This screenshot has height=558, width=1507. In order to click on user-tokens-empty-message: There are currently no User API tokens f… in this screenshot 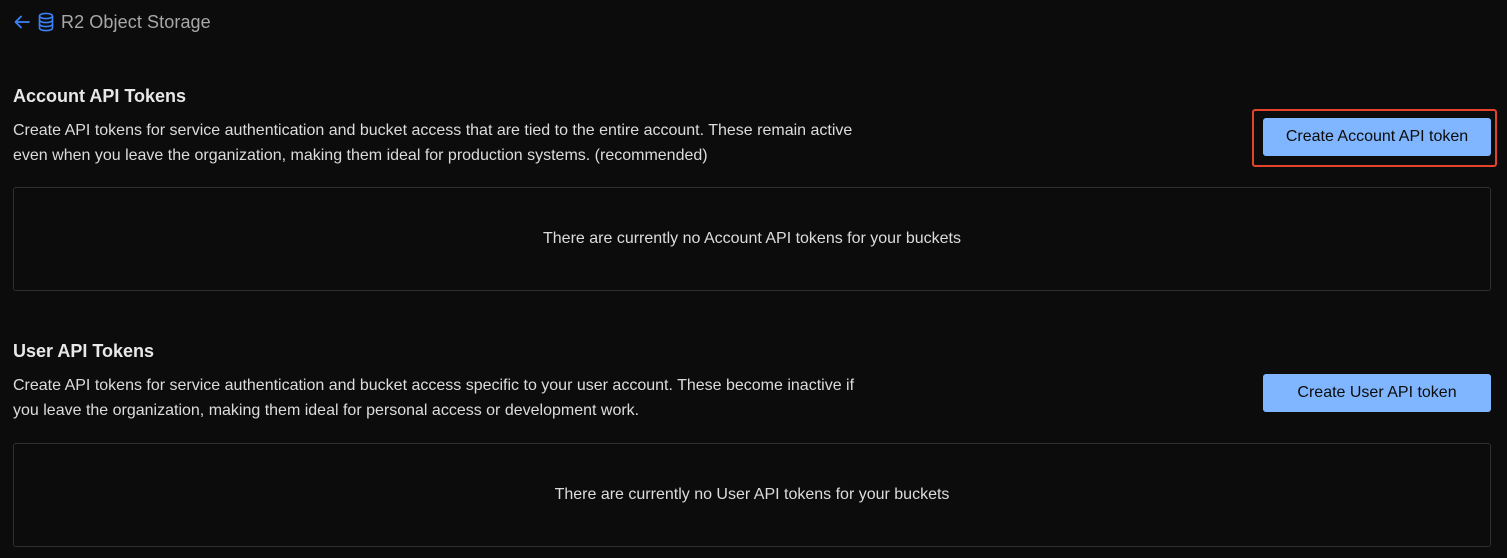, I will do `click(752, 494)`.